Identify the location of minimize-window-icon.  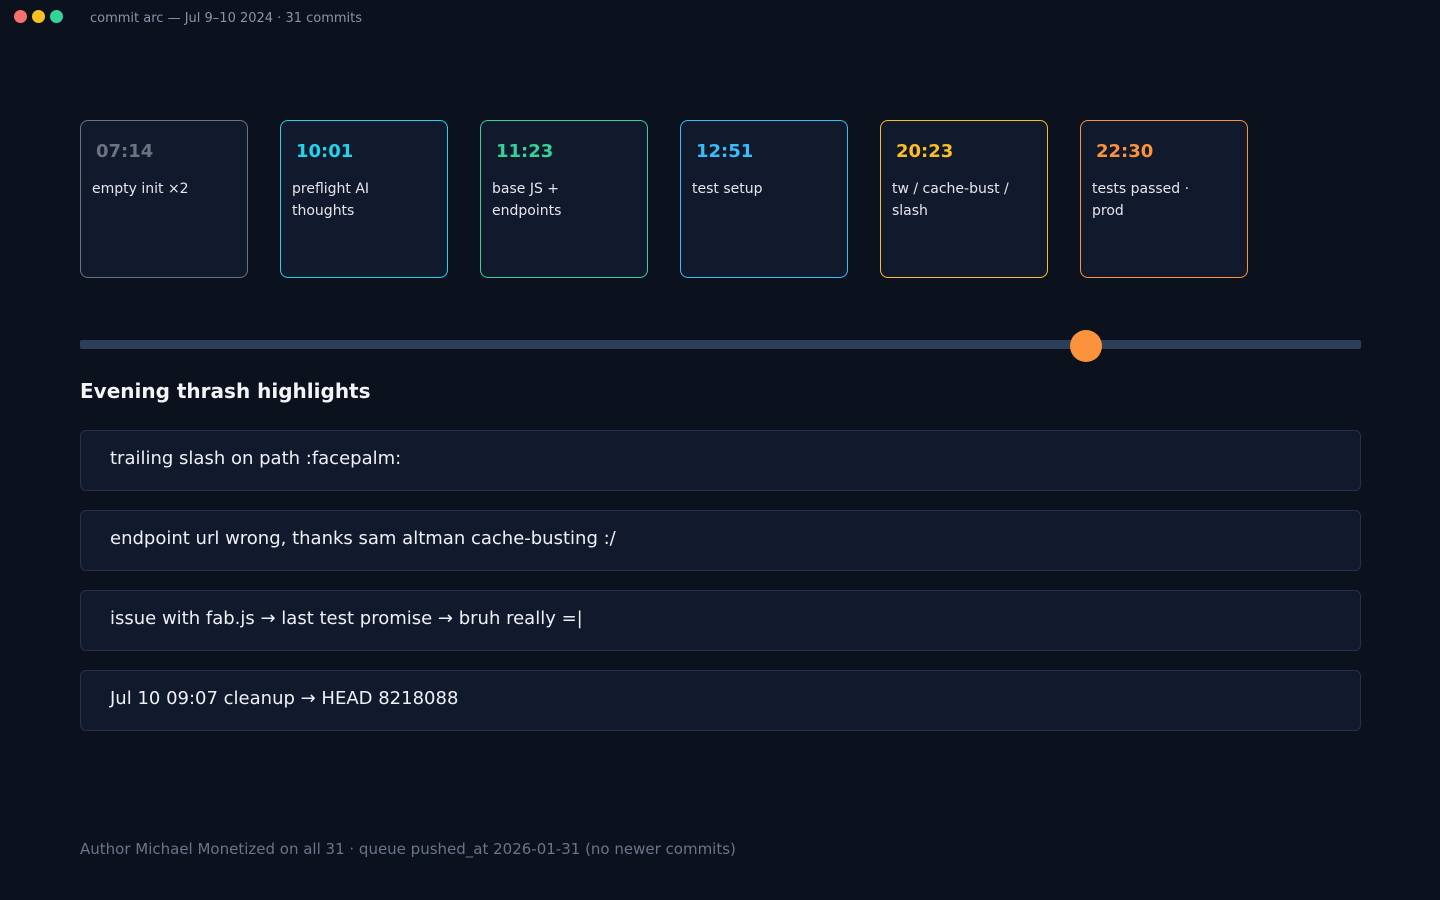
(38, 16).